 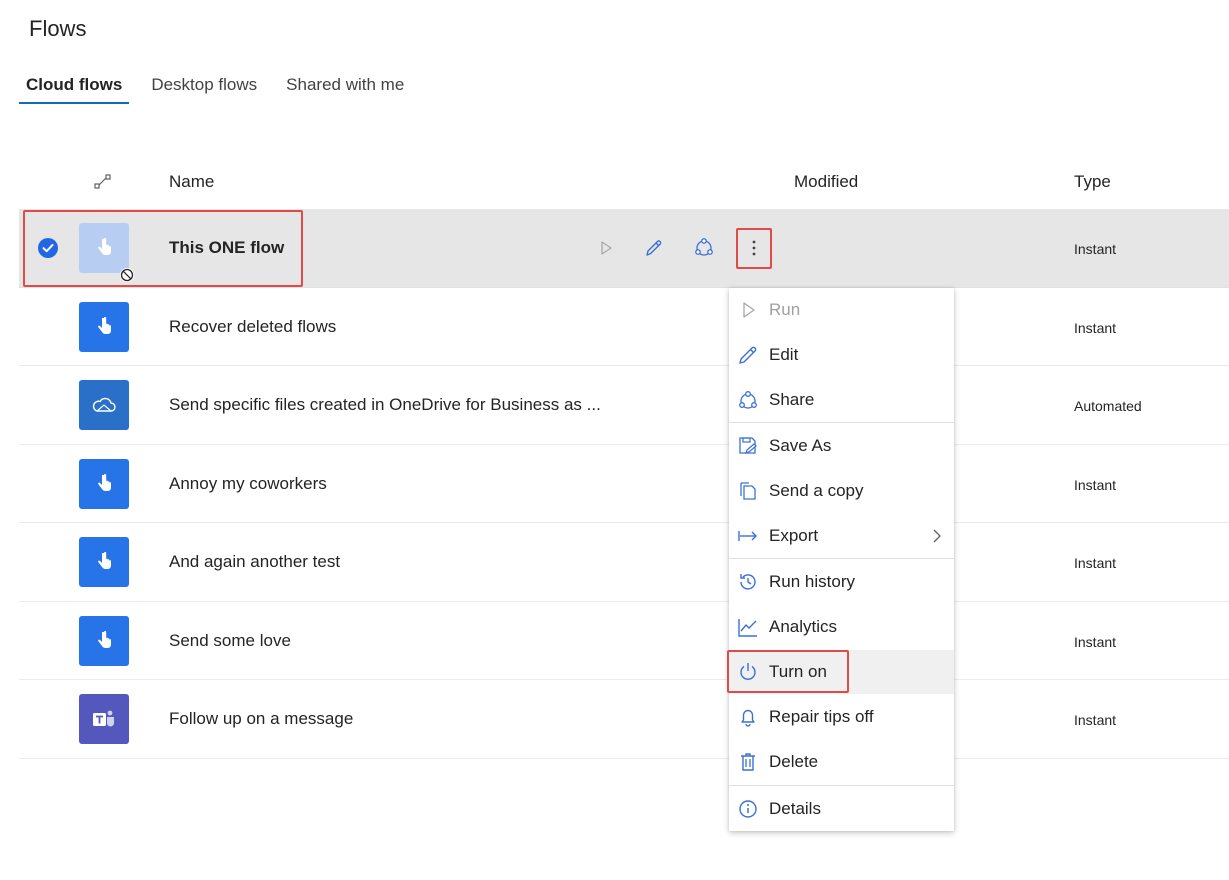 I want to click on menu-item-label: Delete, so click(x=794, y=761).